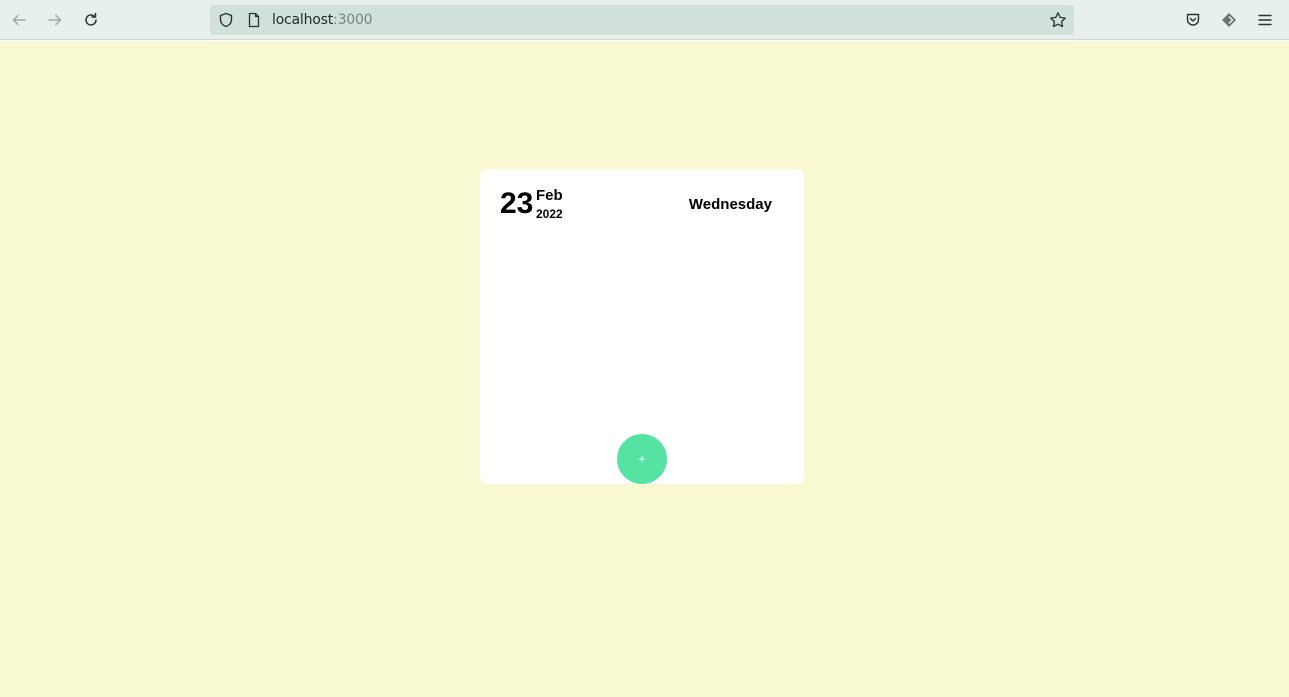  What do you see at coordinates (353, 20) in the screenshot?
I see `url-port: :3000` at bounding box center [353, 20].